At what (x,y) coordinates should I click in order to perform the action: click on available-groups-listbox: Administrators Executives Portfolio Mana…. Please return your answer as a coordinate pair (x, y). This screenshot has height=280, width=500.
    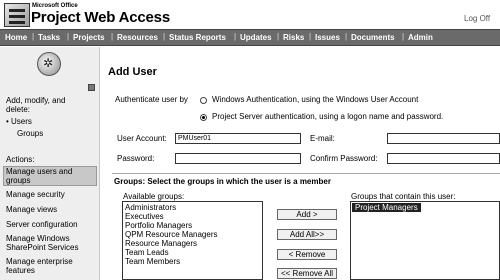
    Looking at the image, I should click on (192, 240).